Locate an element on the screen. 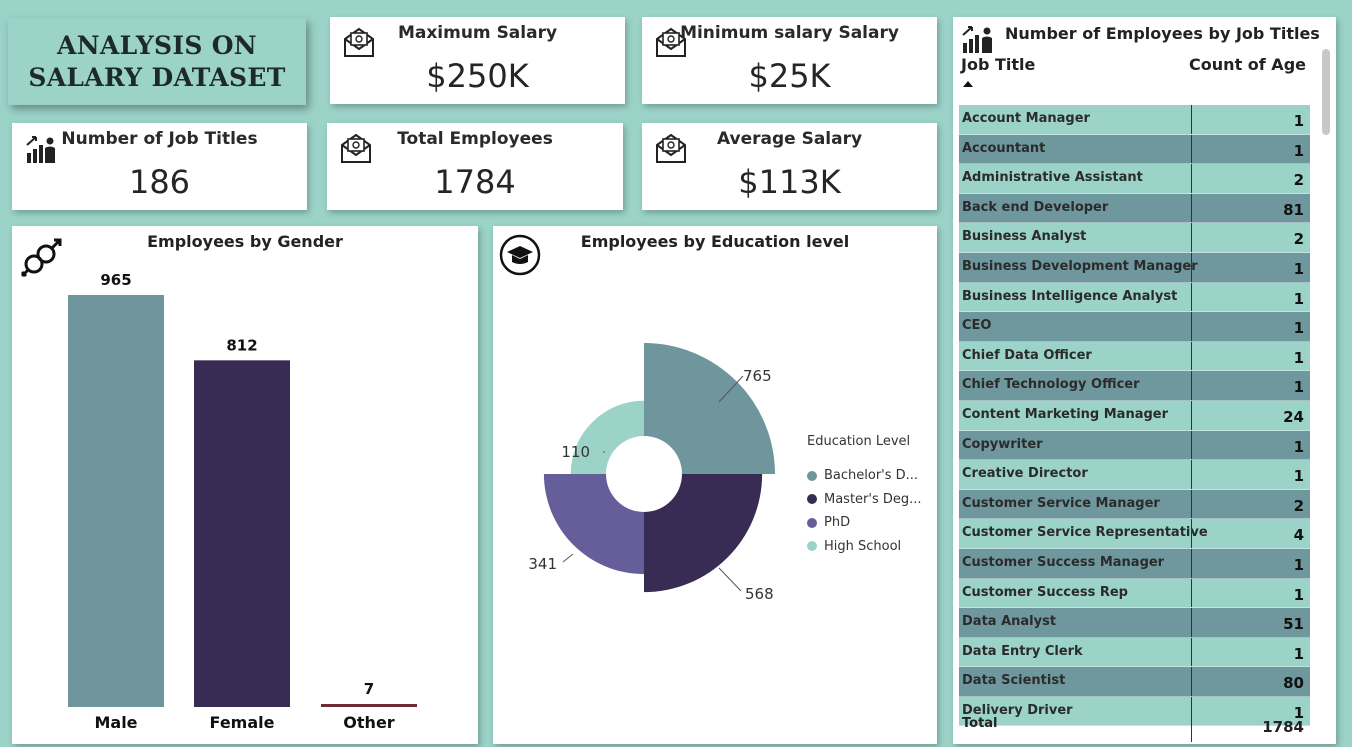  table-total-row: Total 1784 is located at coordinates (1134, 726).